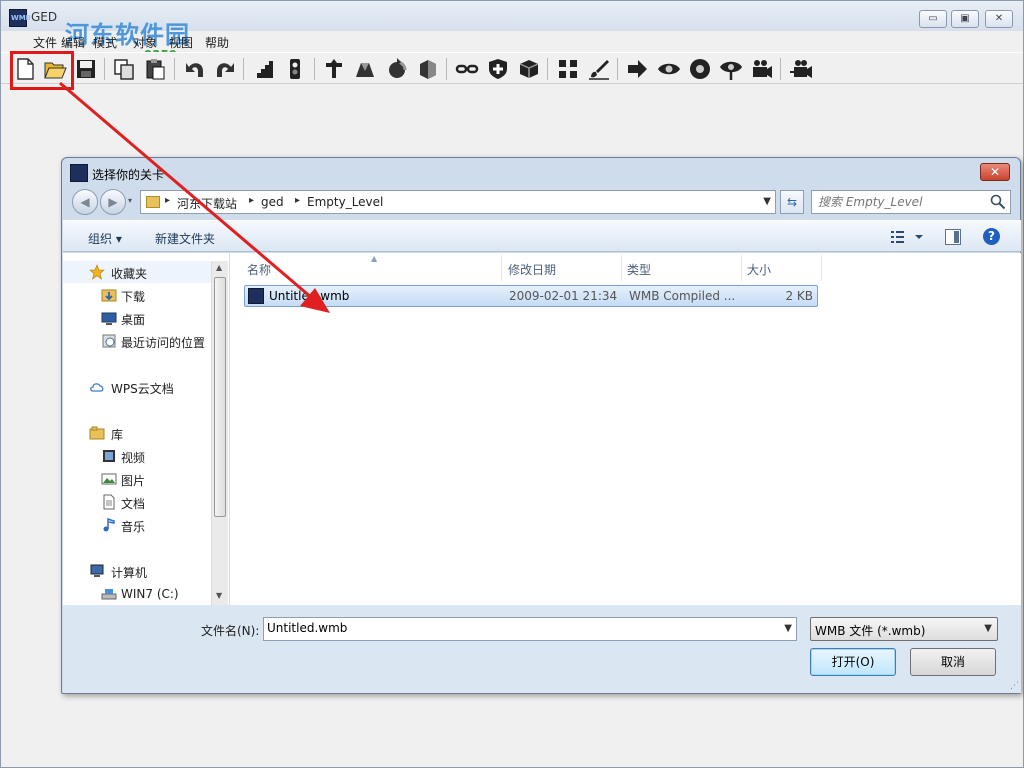 The image size is (1024, 768). I want to click on cancel-button: 取消, so click(953, 662).